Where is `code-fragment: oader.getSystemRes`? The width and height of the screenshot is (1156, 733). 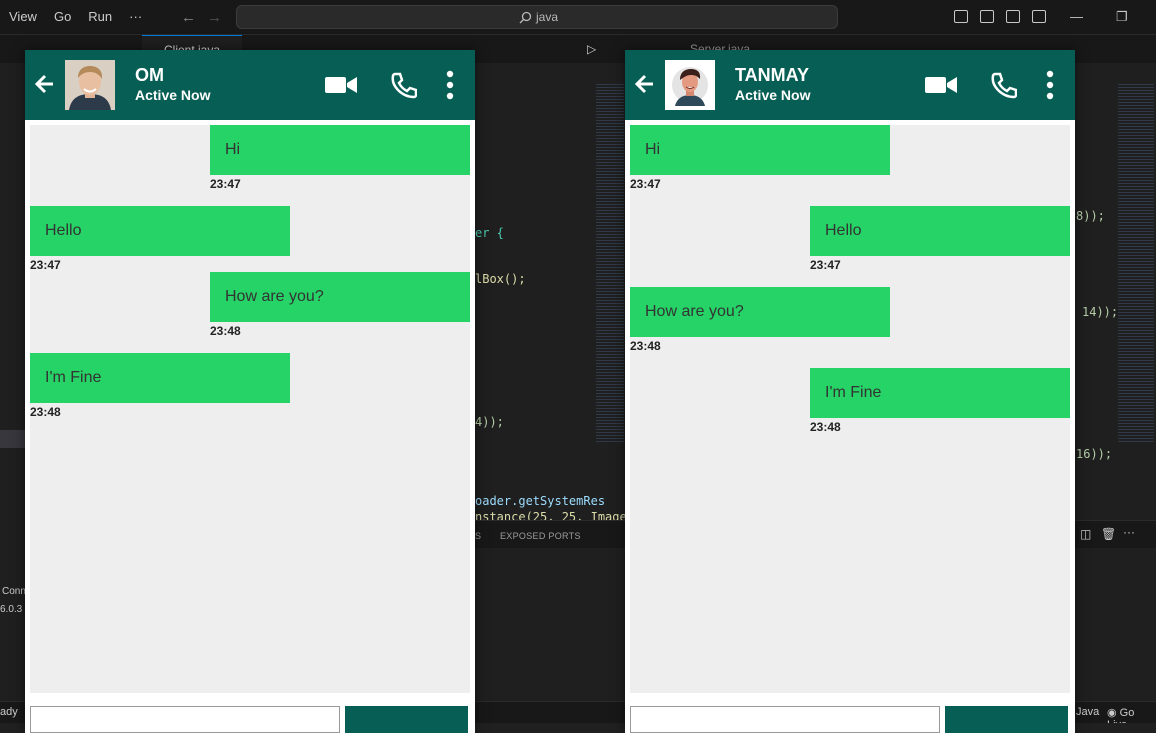 code-fragment: oader.getSystemRes is located at coordinates (540, 501).